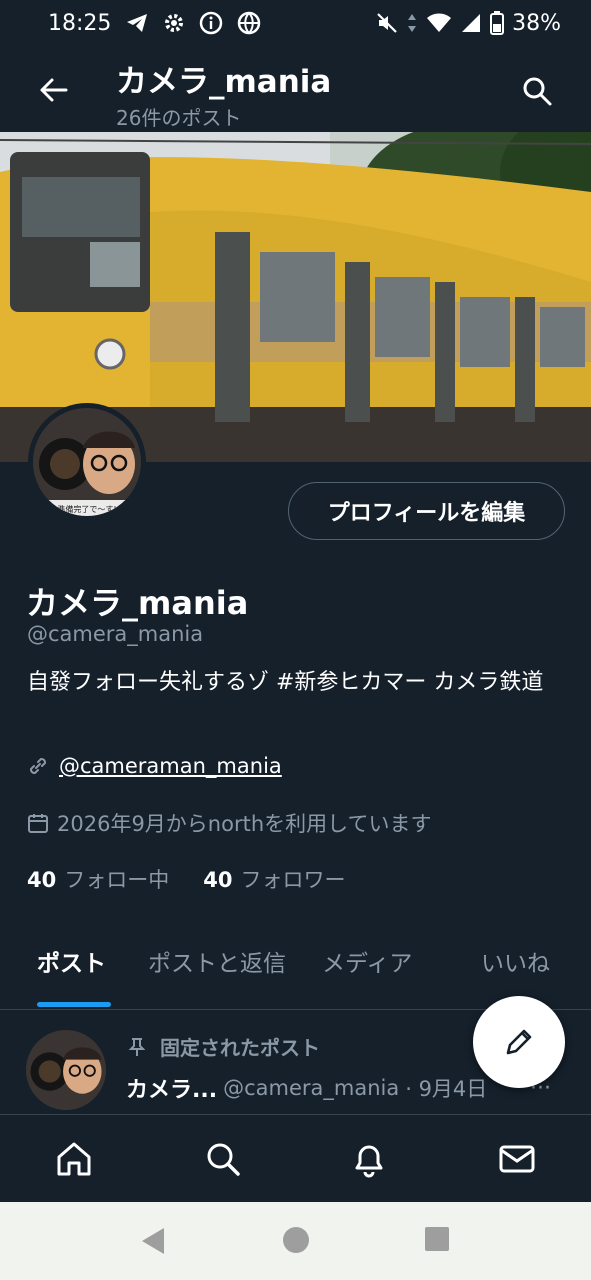 This screenshot has height=1280, width=591. I want to click on followers-label: フォロワー, so click(293, 880).